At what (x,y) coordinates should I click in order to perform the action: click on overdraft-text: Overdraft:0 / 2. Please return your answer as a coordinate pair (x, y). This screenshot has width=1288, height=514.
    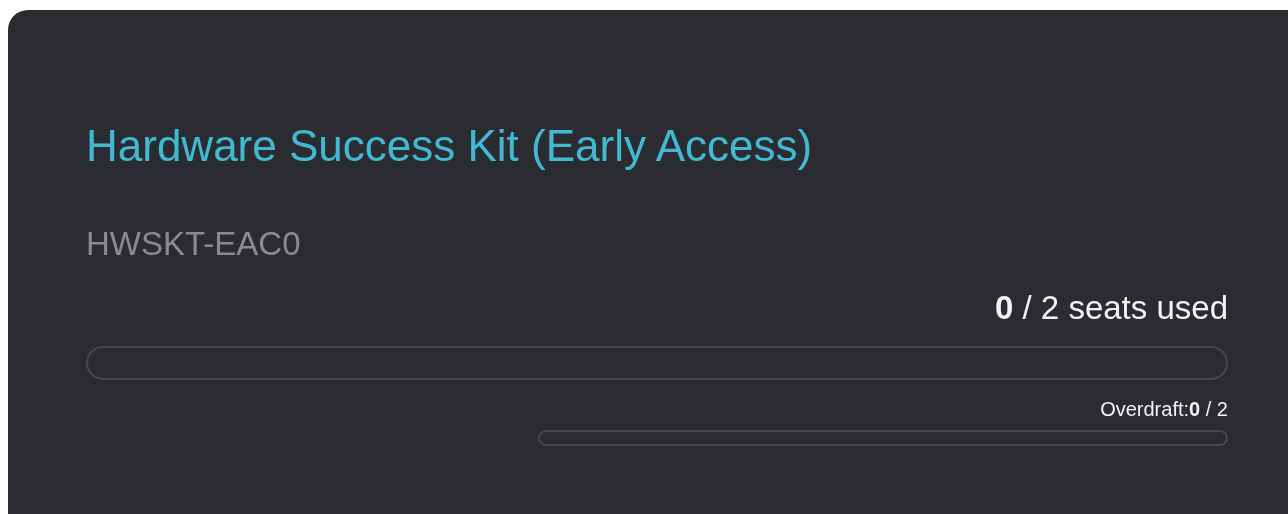
    Looking at the image, I should click on (1164, 409).